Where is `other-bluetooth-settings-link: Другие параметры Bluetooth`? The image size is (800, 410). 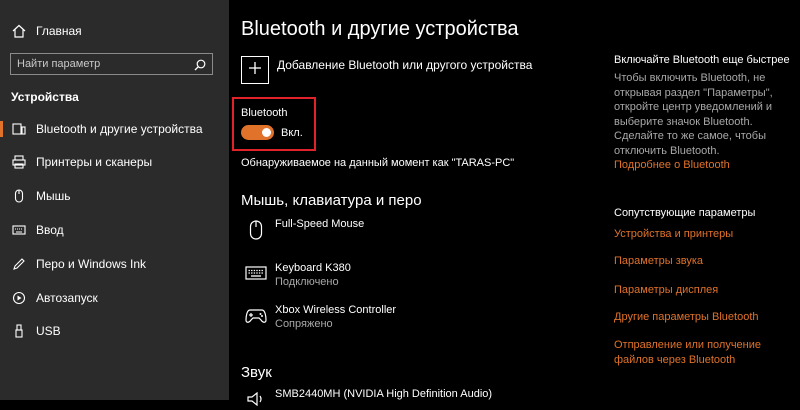 other-bluetooth-settings-link: Другие параметры Bluetooth is located at coordinates (704, 317).